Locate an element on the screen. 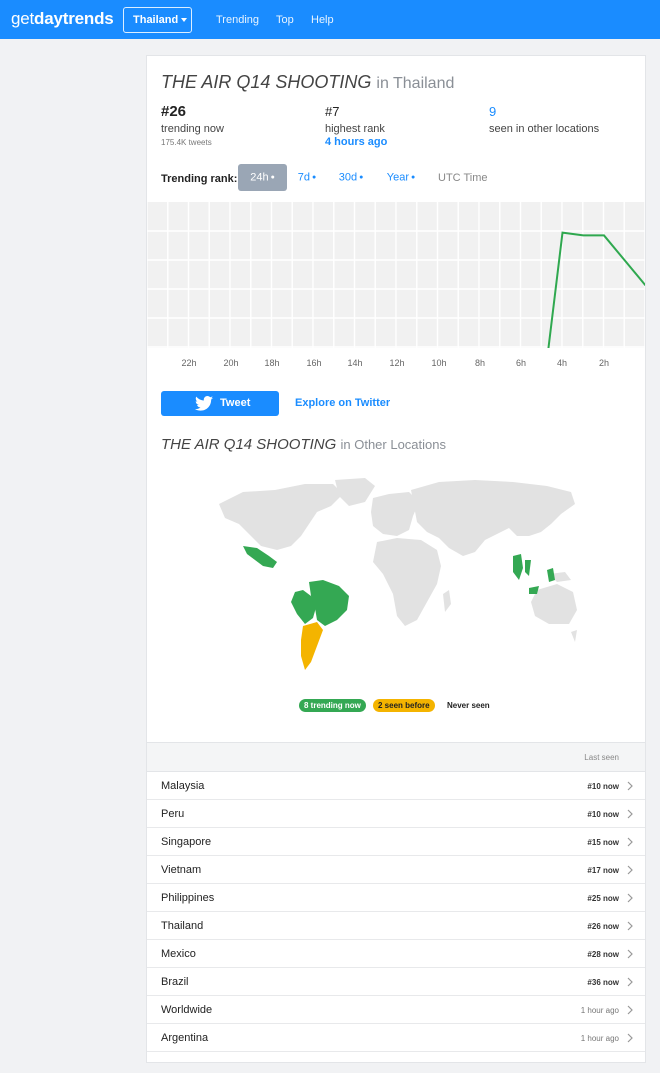  location-row: Mexico #28 now is located at coordinates (396, 954).